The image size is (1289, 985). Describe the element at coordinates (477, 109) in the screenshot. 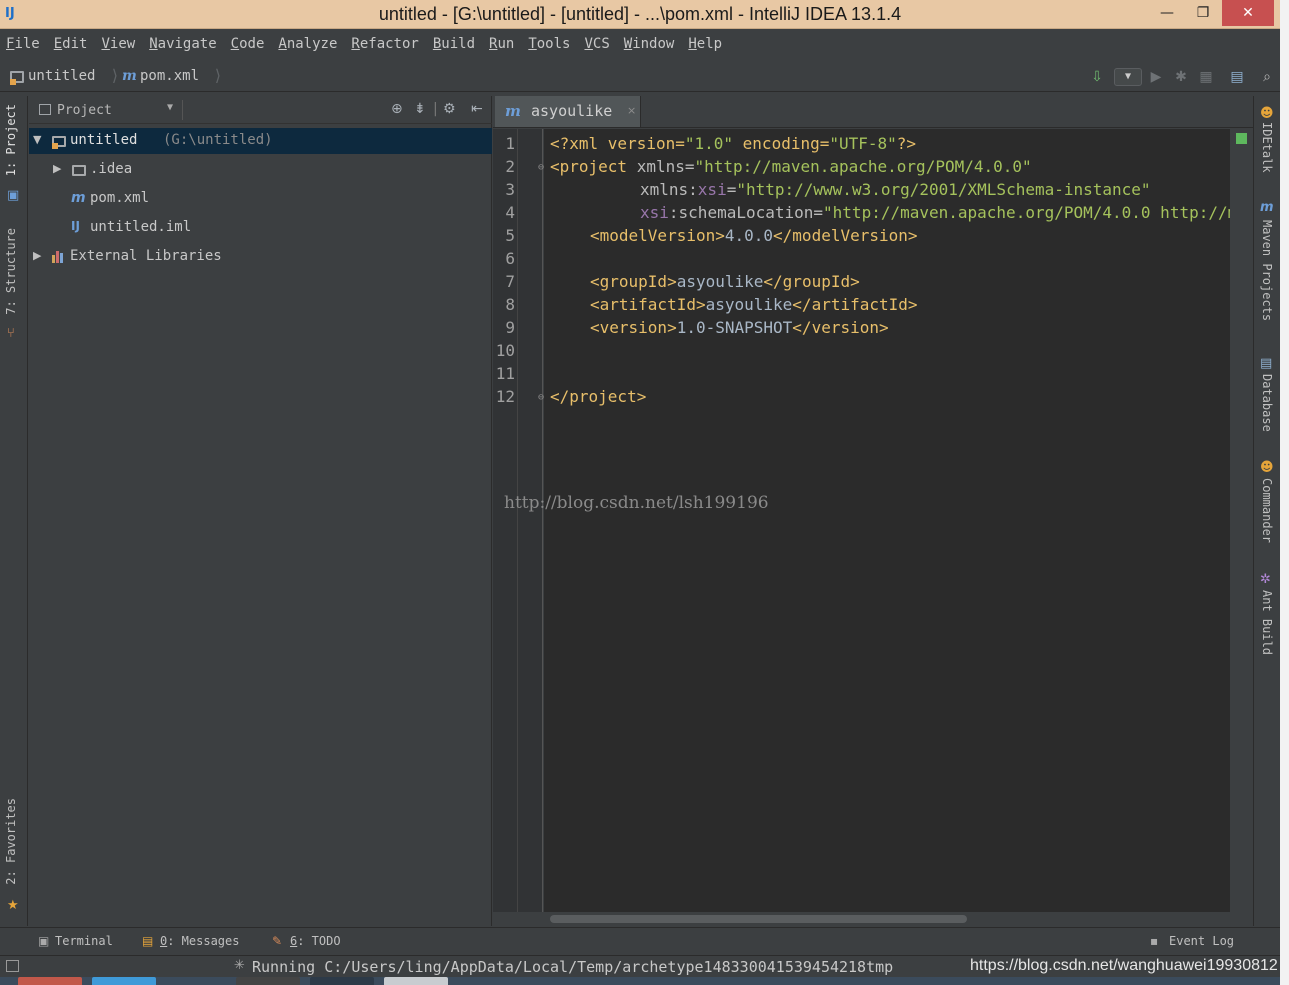

I see `hide-panel-icon: ⇤` at that location.